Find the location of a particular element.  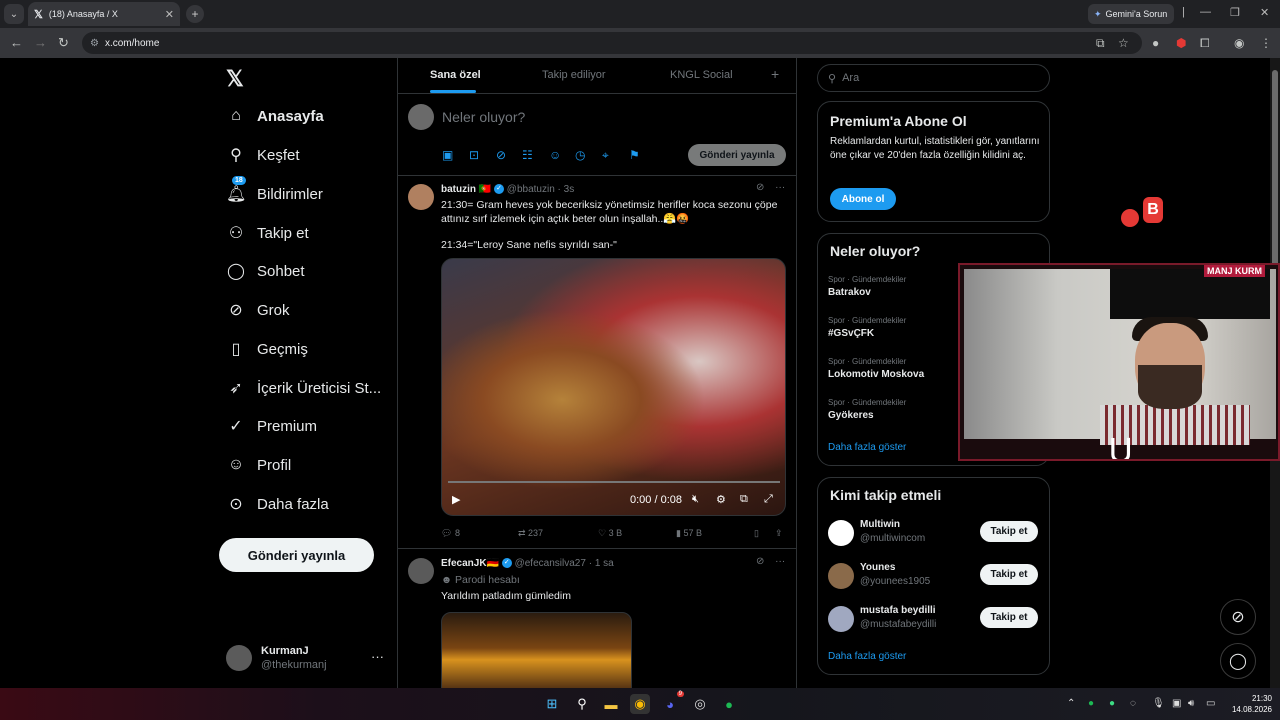

browser-tab: 𝕏 (18) Anasayfa / X ✕ is located at coordinates (104, 14).